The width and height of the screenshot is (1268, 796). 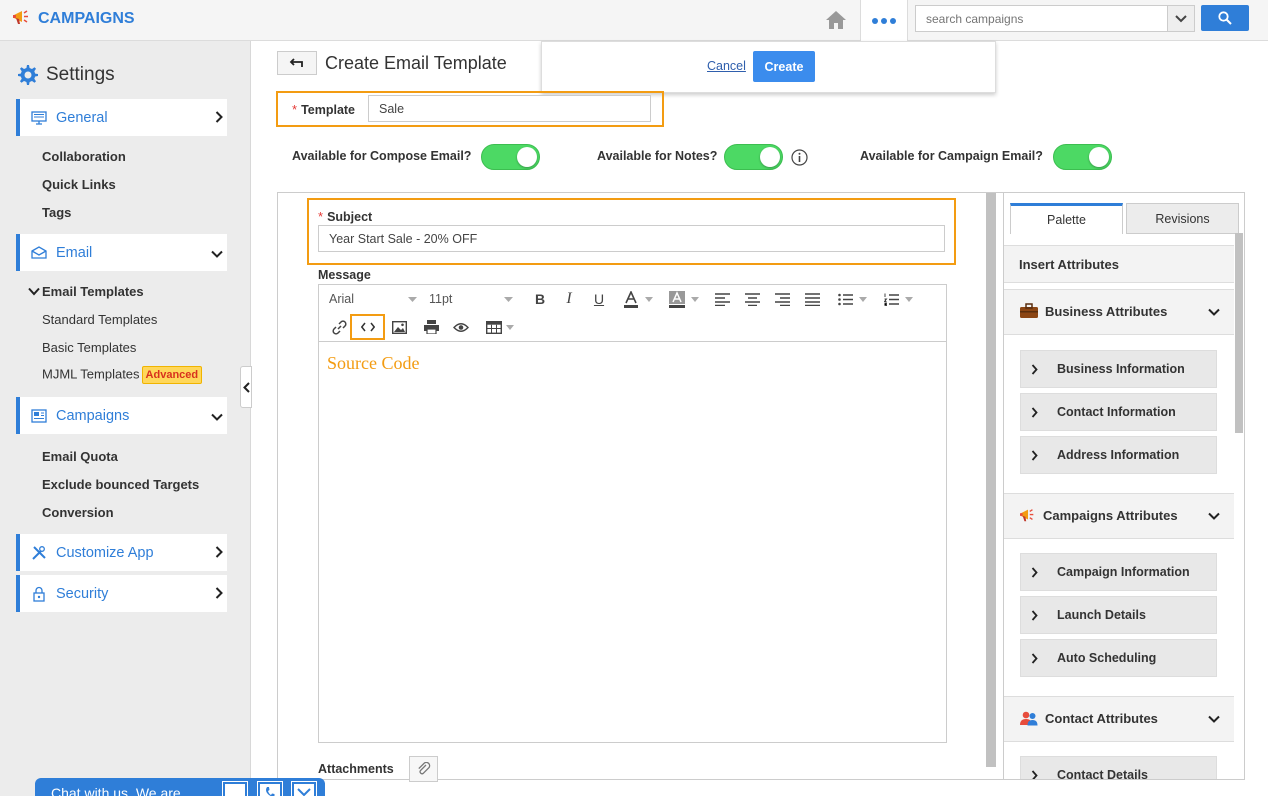 I want to click on chat-text: Chat with us, We are, so click(x=116, y=790).